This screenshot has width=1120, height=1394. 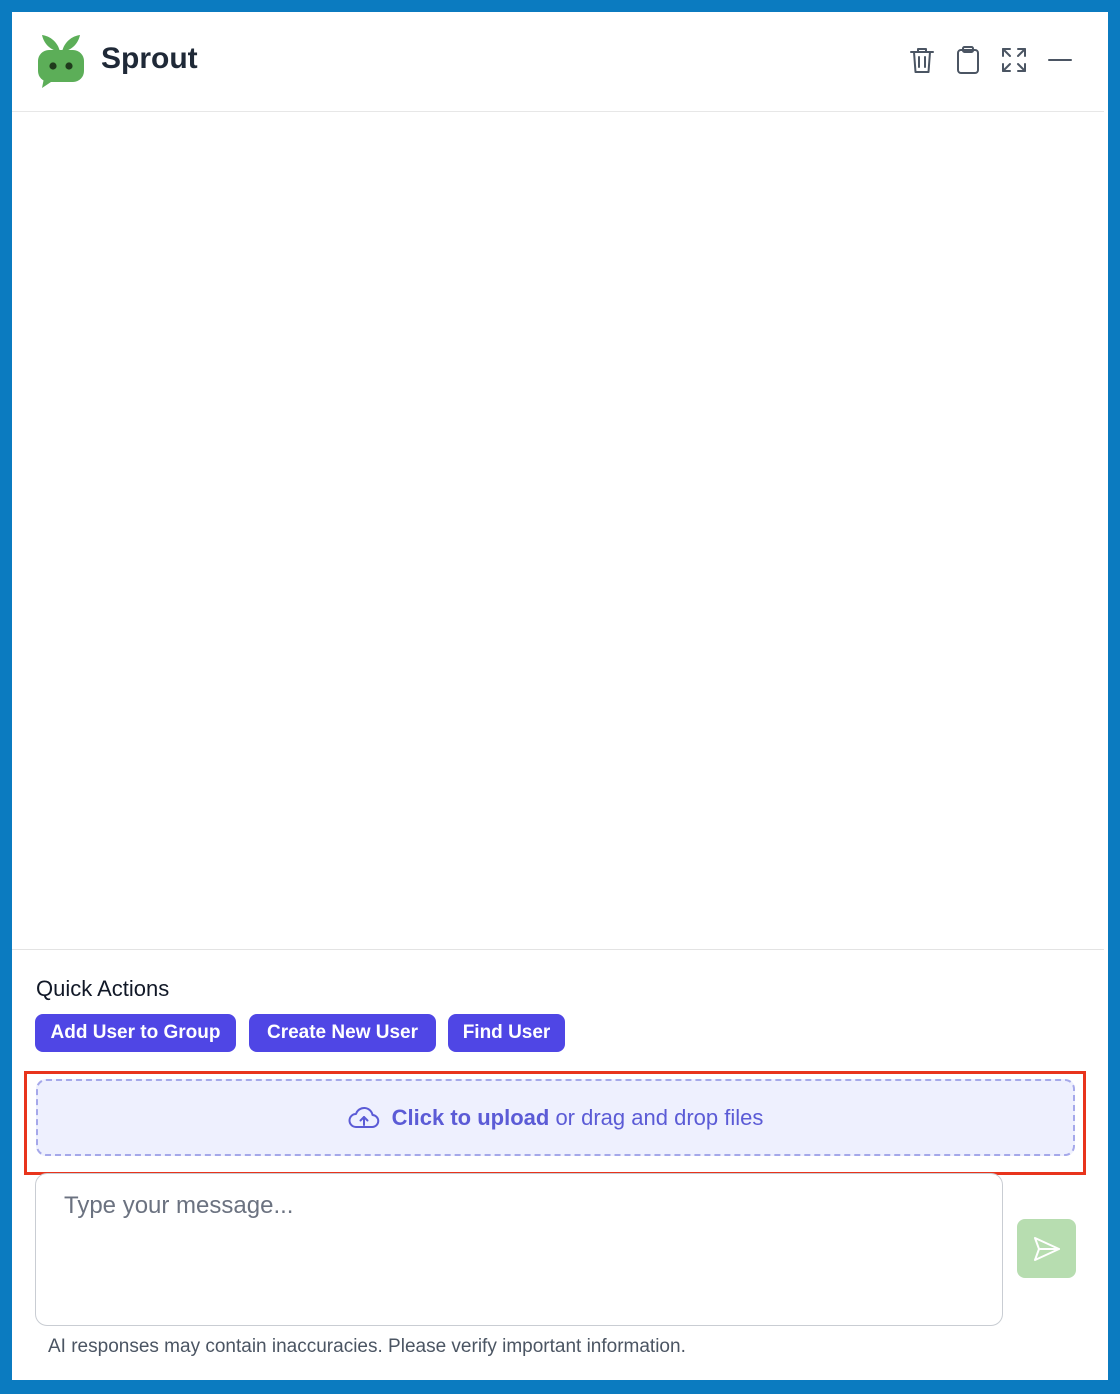 I want to click on minus-icon, so click(x=1060, y=60).